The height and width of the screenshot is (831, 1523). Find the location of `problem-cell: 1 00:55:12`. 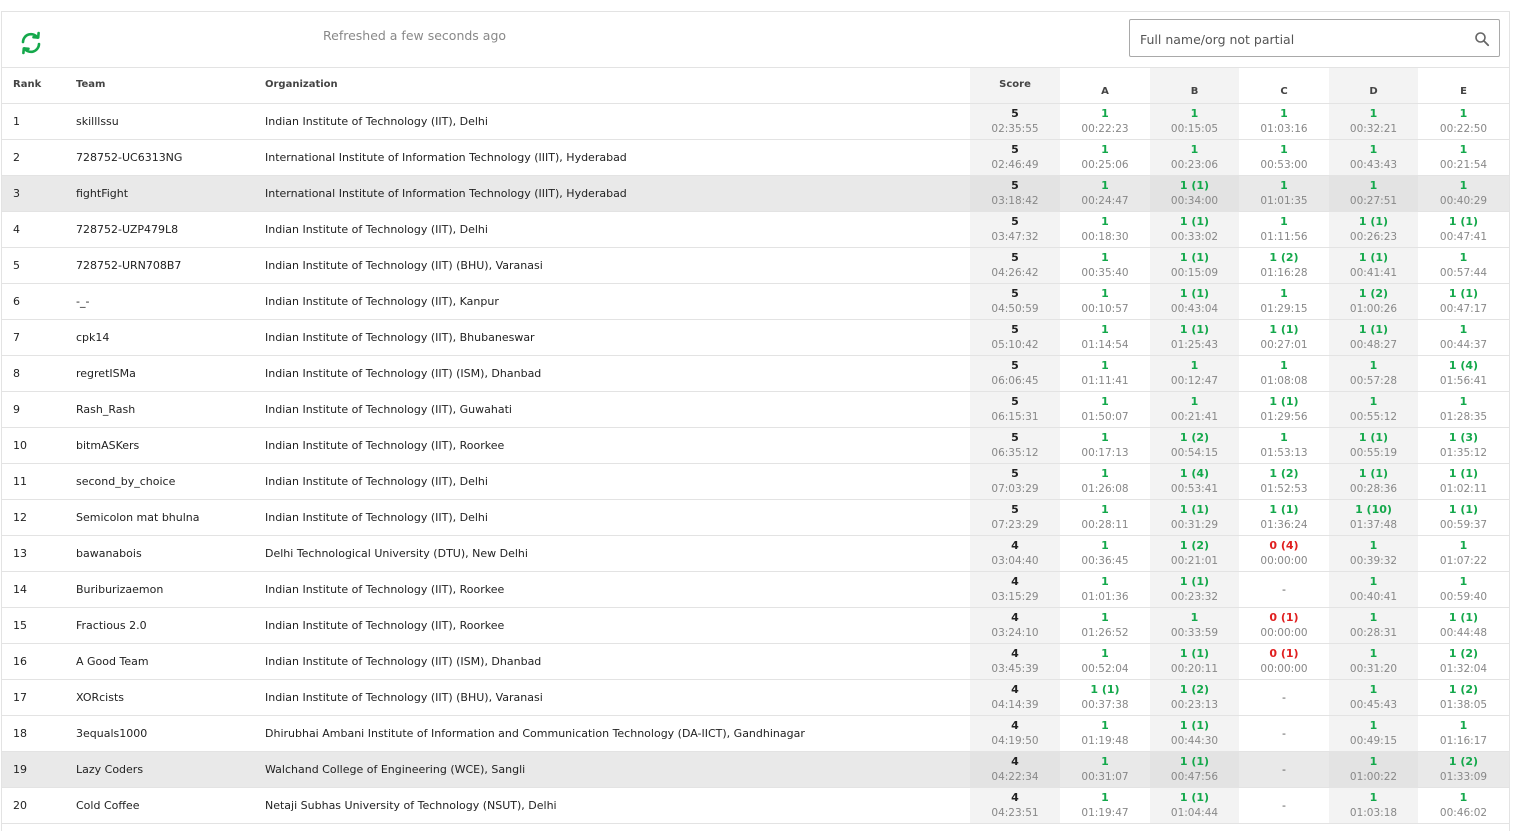

problem-cell: 1 00:55:12 is located at coordinates (1373, 409).